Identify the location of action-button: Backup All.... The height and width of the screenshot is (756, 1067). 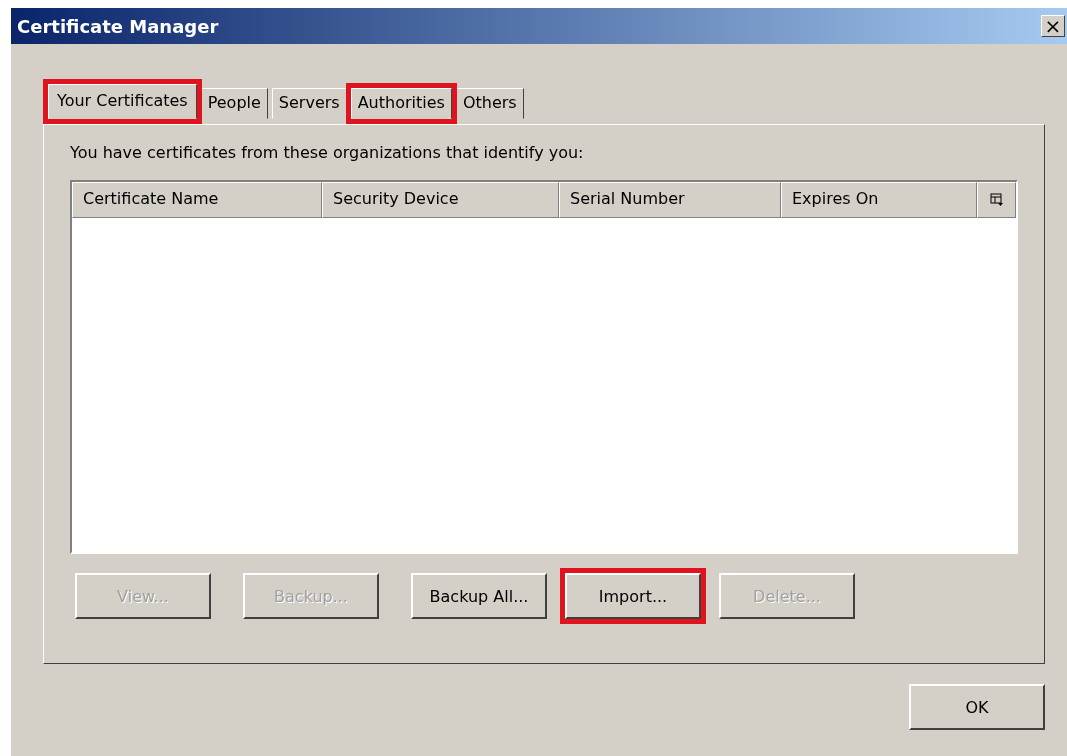
(479, 596).